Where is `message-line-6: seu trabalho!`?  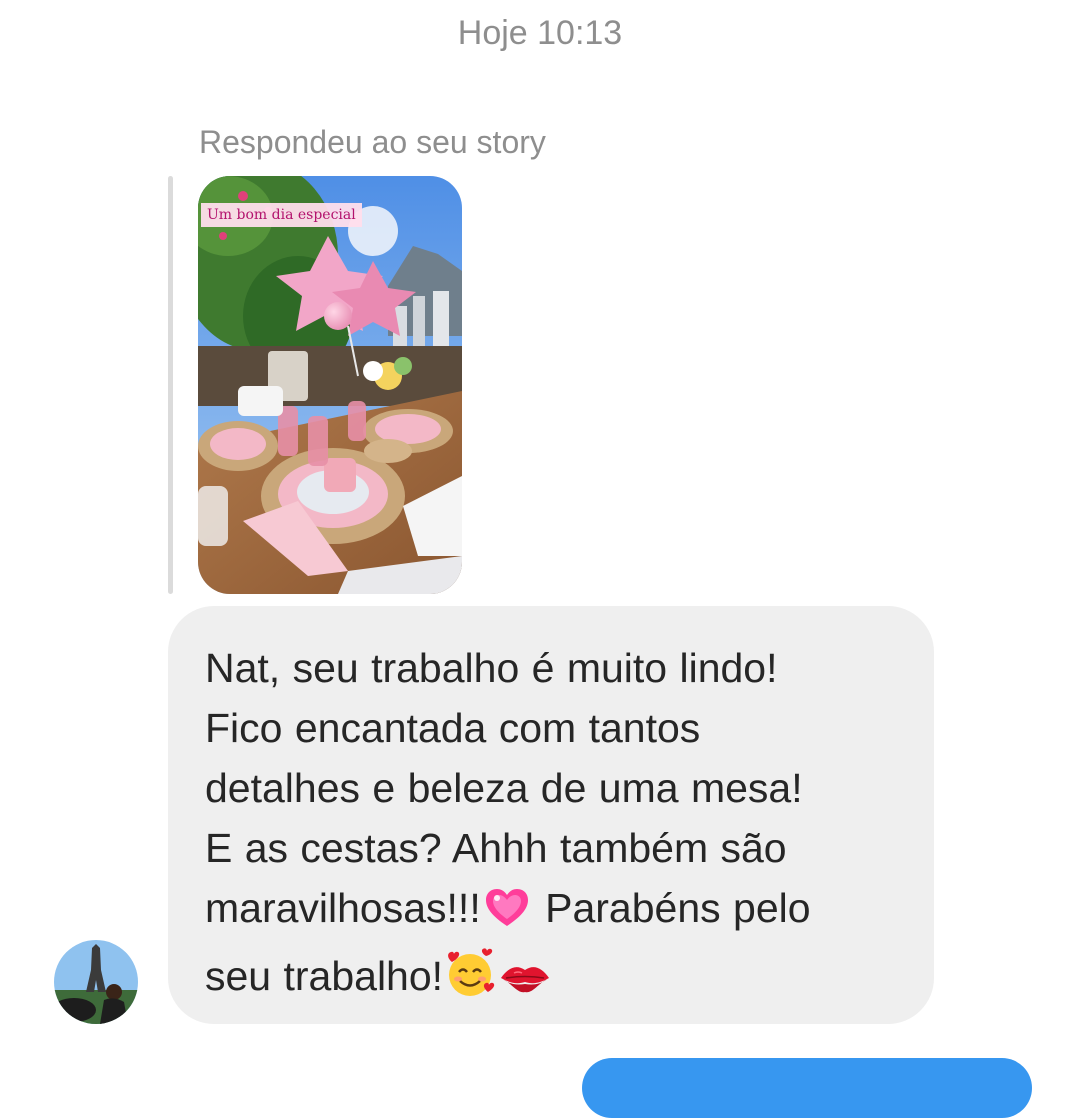 message-line-6: seu trabalho! is located at coordinates (324, 976).